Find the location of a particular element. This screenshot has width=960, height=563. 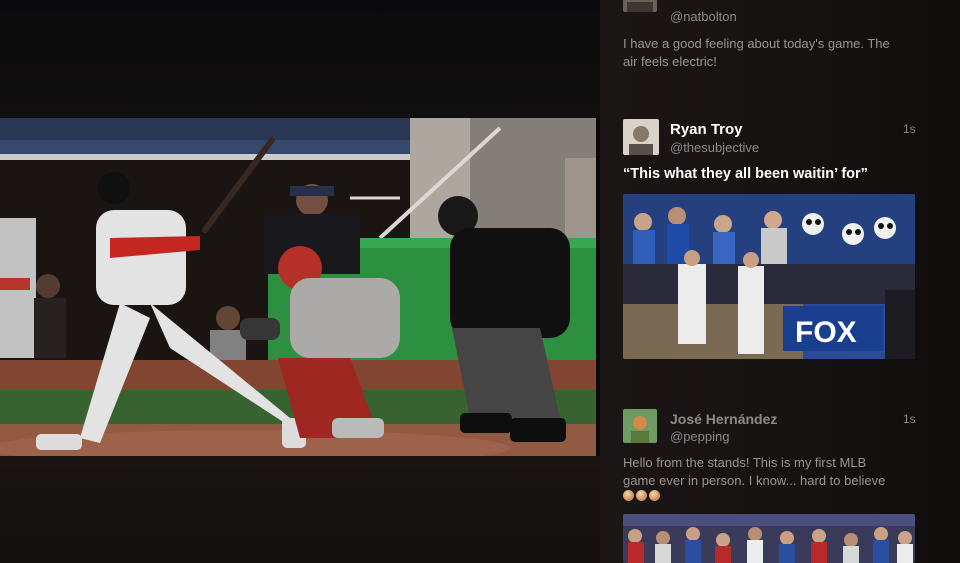

tweet-handle: @natbolton is located at coordinates (703, 16).